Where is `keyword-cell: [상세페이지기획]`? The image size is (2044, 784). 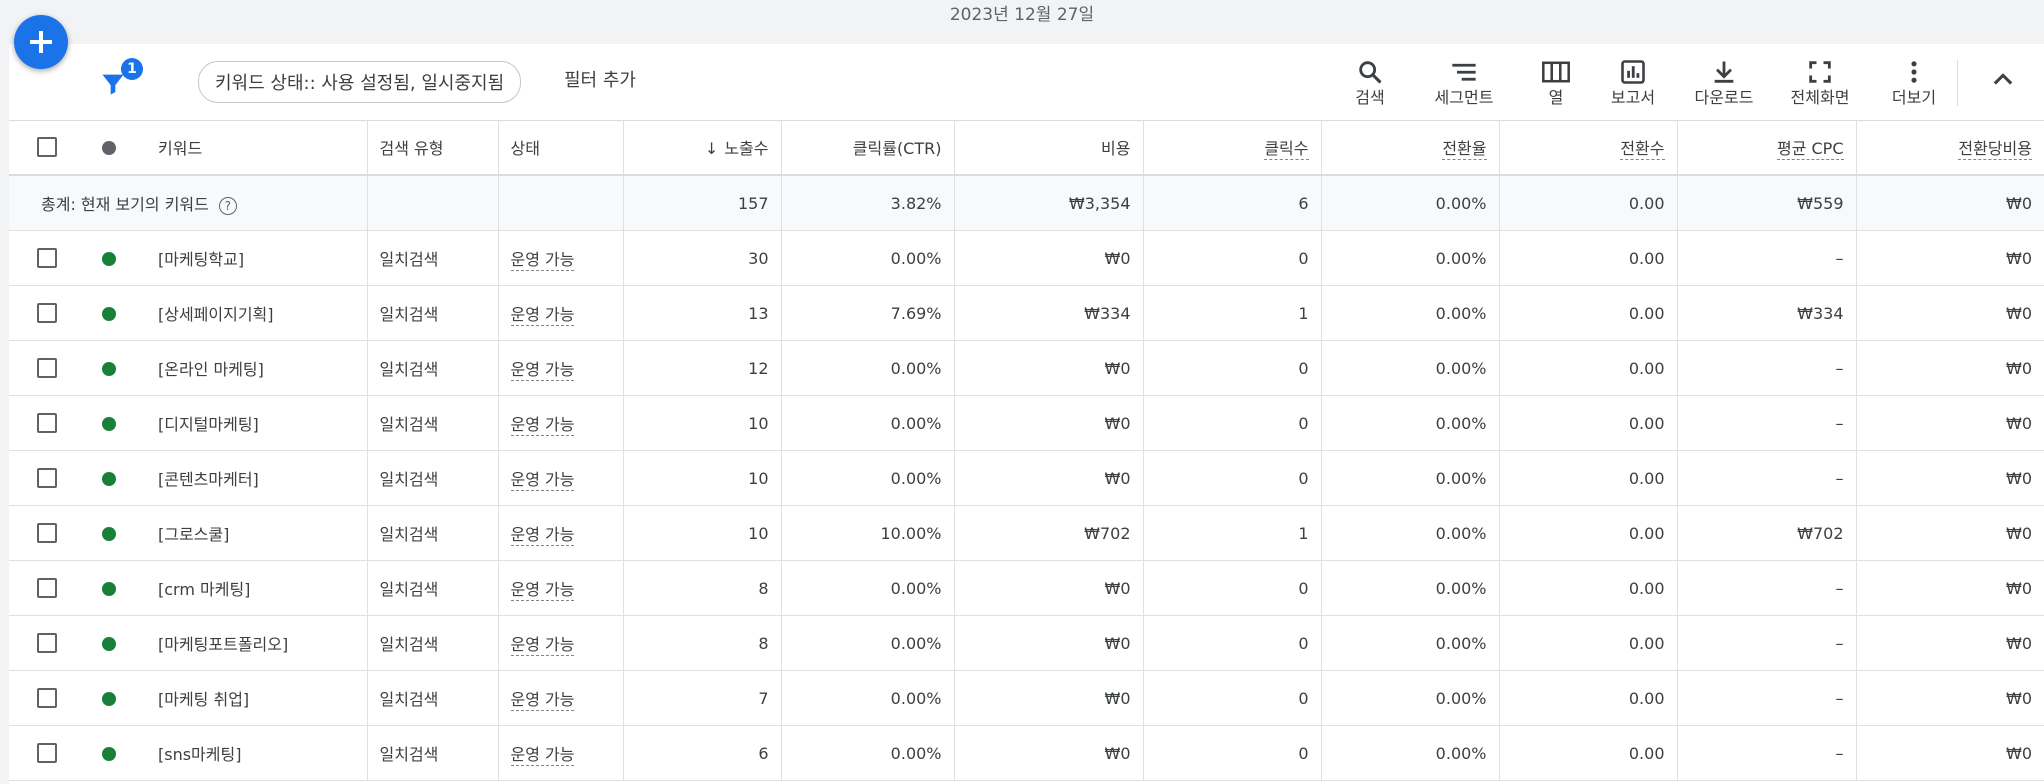 keyword-cell: [상세페이지기획] is located at coordinates (256, 313).